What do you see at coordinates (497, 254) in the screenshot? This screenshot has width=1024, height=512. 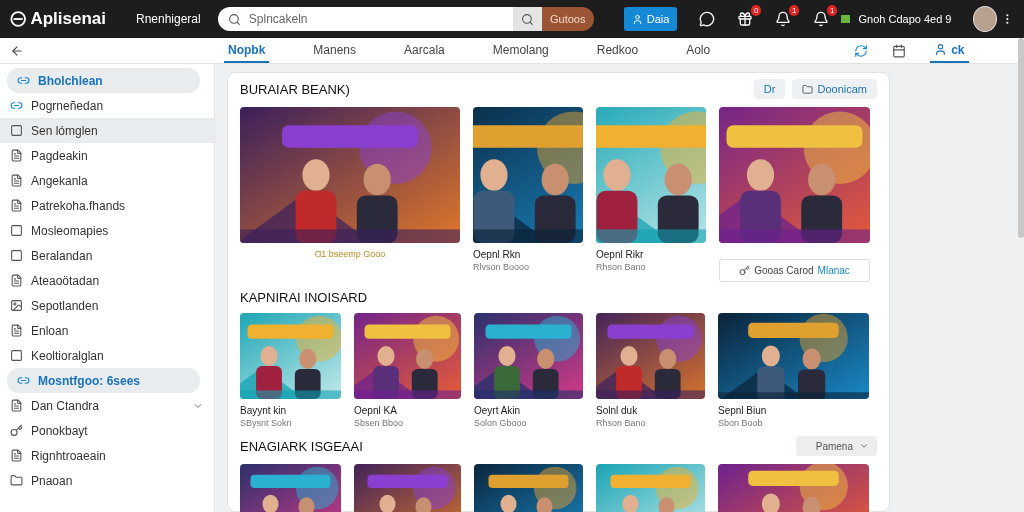 I see `card-title: Oepnl Rkn` at bounding box center [497, 254].